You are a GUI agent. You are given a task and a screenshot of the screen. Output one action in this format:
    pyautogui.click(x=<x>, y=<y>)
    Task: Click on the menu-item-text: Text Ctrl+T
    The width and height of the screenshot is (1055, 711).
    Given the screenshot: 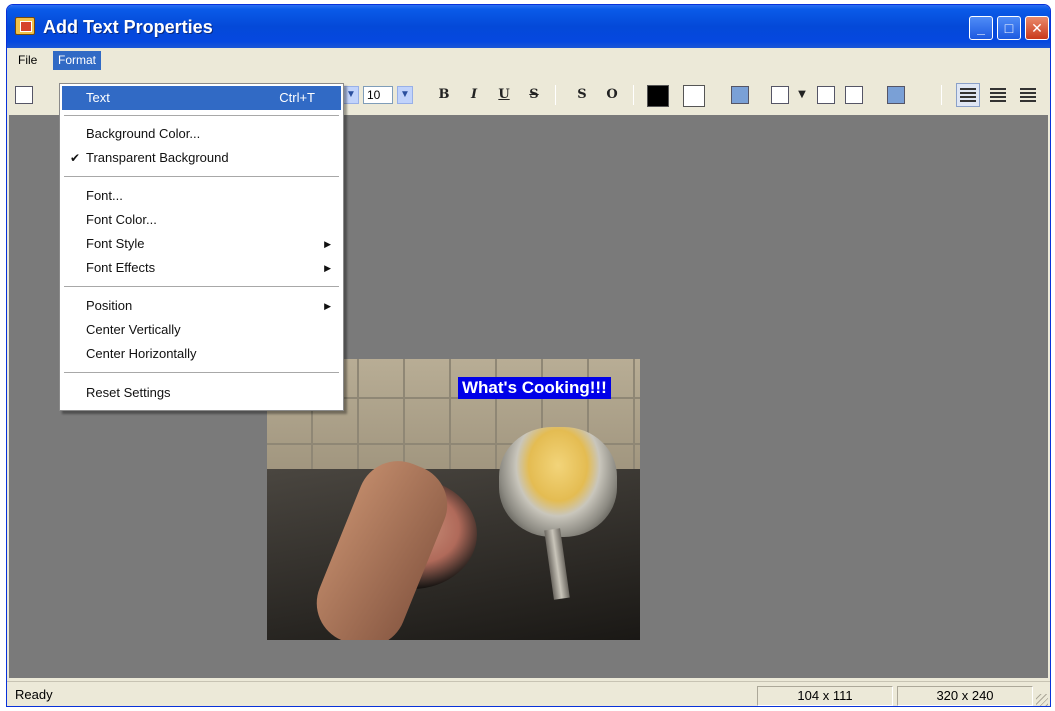 What is the action you would take?
    pyautogui.click(x=201, y=98)
    